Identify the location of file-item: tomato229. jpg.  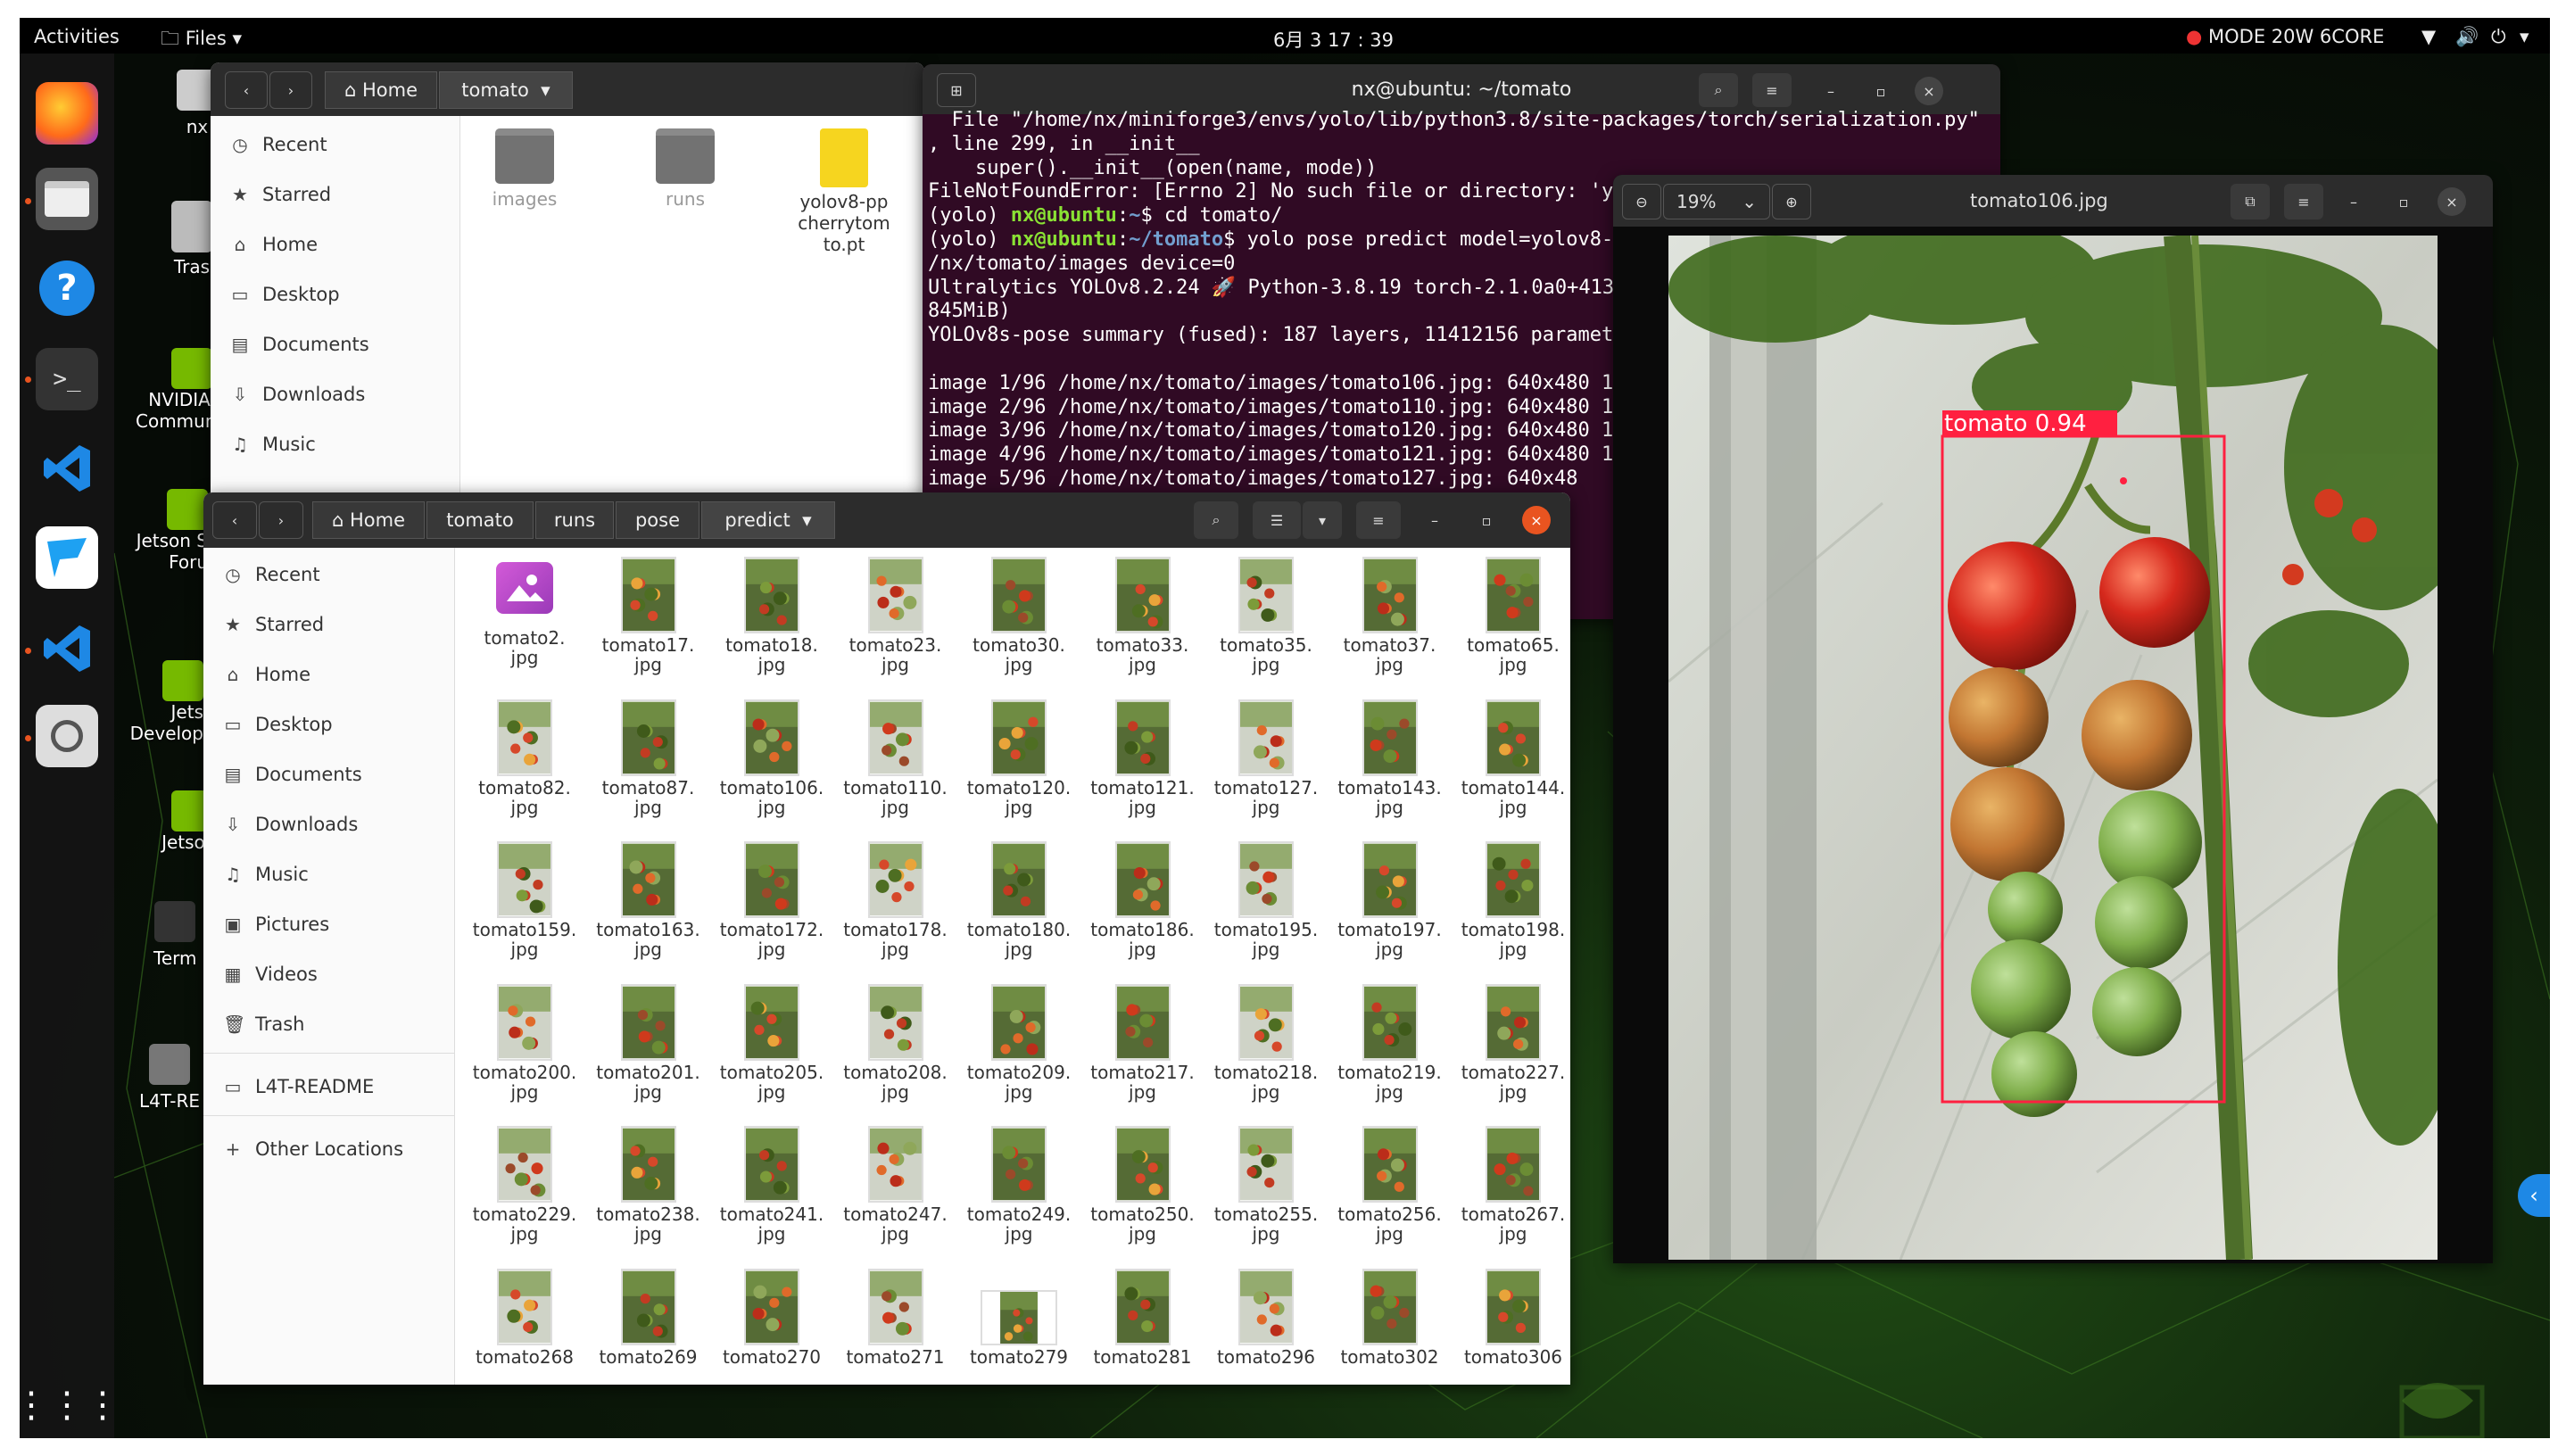
(524, 1197).